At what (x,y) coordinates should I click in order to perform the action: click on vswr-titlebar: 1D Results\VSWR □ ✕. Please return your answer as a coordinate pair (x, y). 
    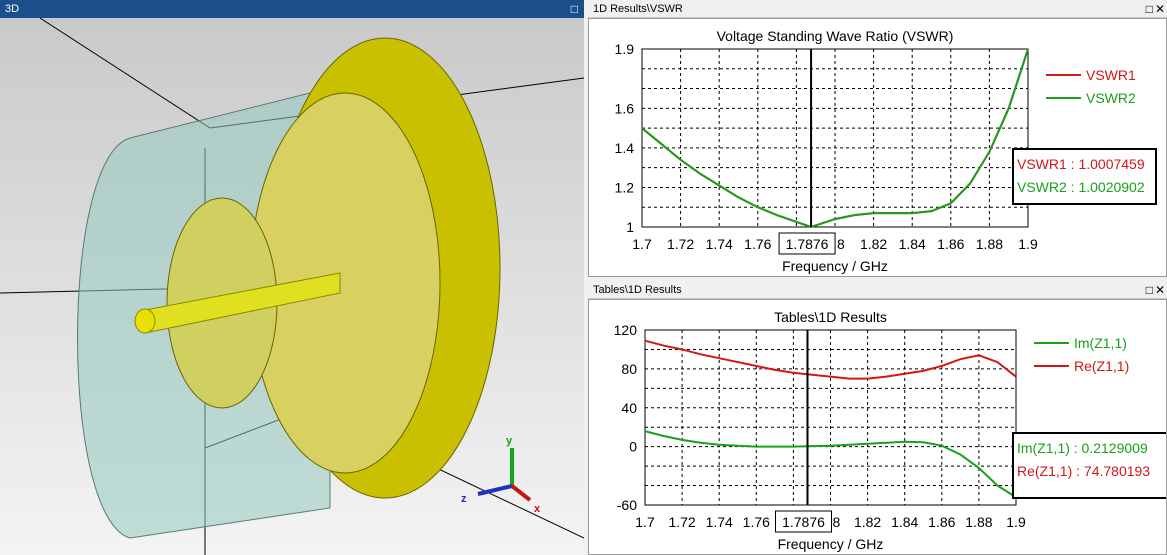
    Looking at the image, I should click on (877, 9).